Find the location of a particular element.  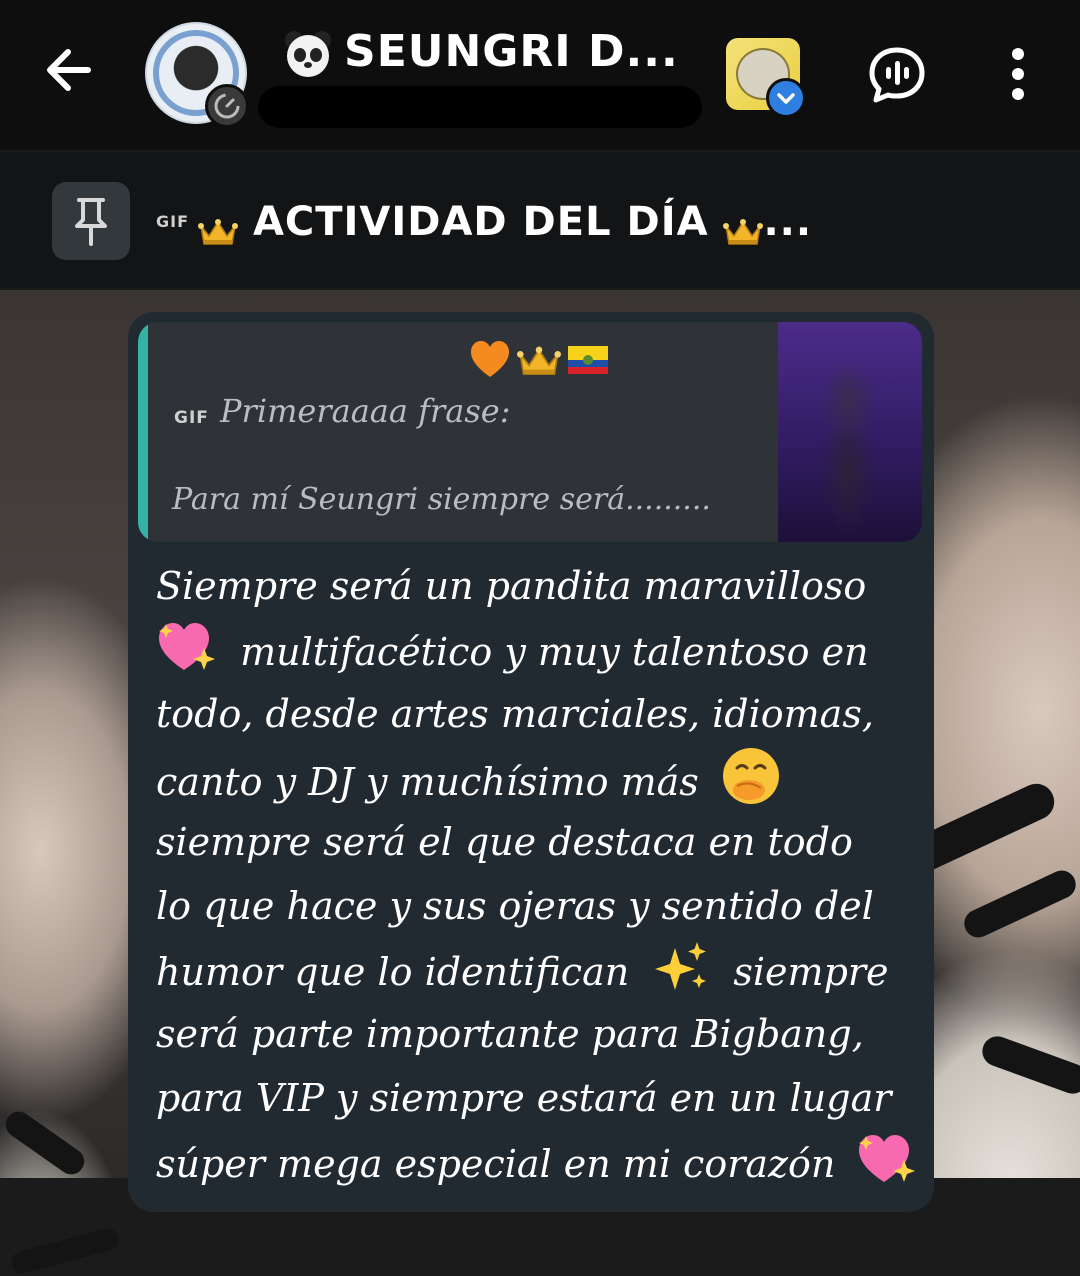

more-options-button is located at coordinates (1018, 74).